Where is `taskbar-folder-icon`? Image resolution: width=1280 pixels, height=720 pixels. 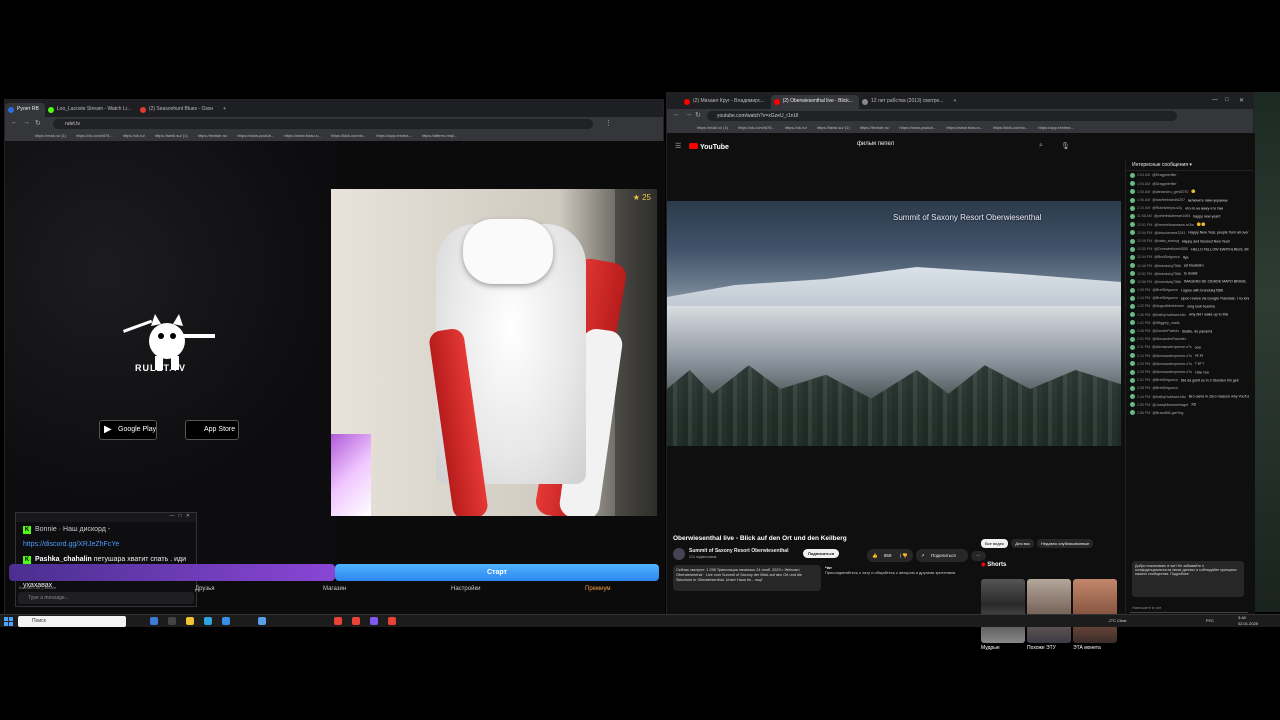
taskbar-folder-icon is located at coordinates (190, 621).